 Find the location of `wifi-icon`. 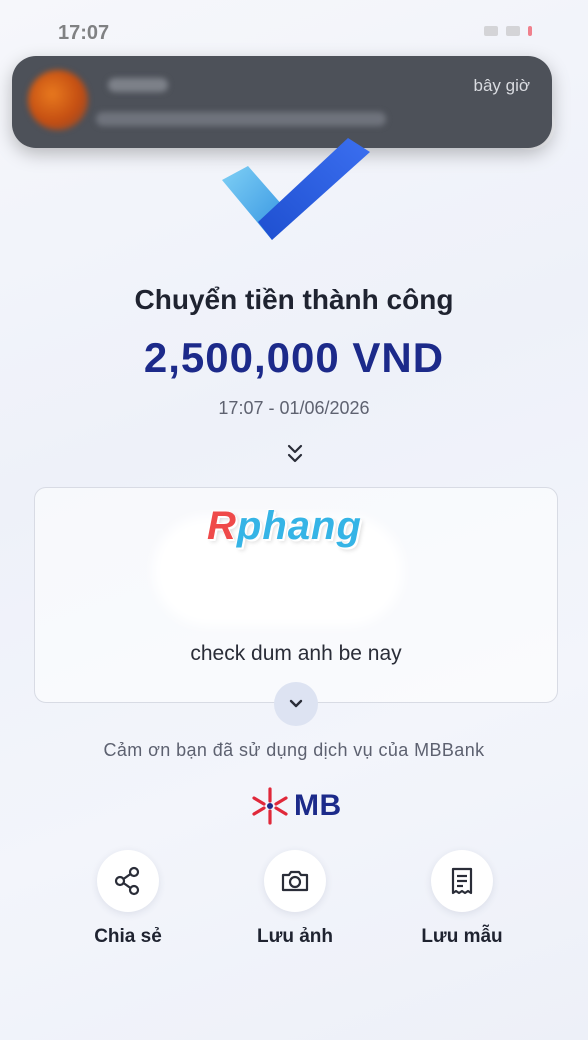

wifi-icon is located at coordinates (513, 31).